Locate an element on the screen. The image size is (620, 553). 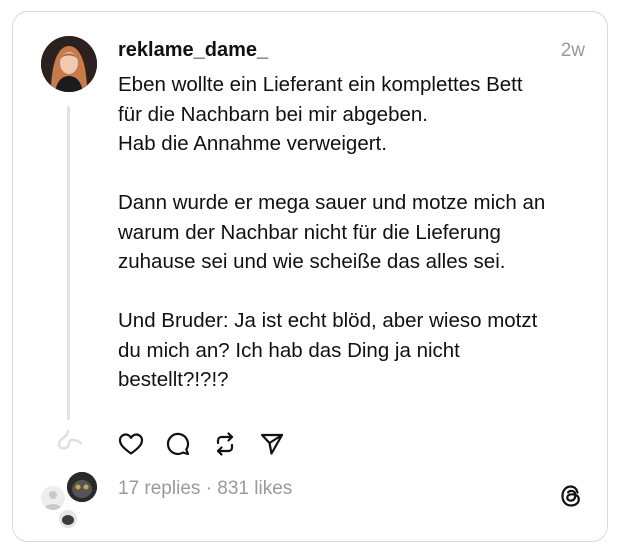
reply-avatars is located at coordinates (69, 500).